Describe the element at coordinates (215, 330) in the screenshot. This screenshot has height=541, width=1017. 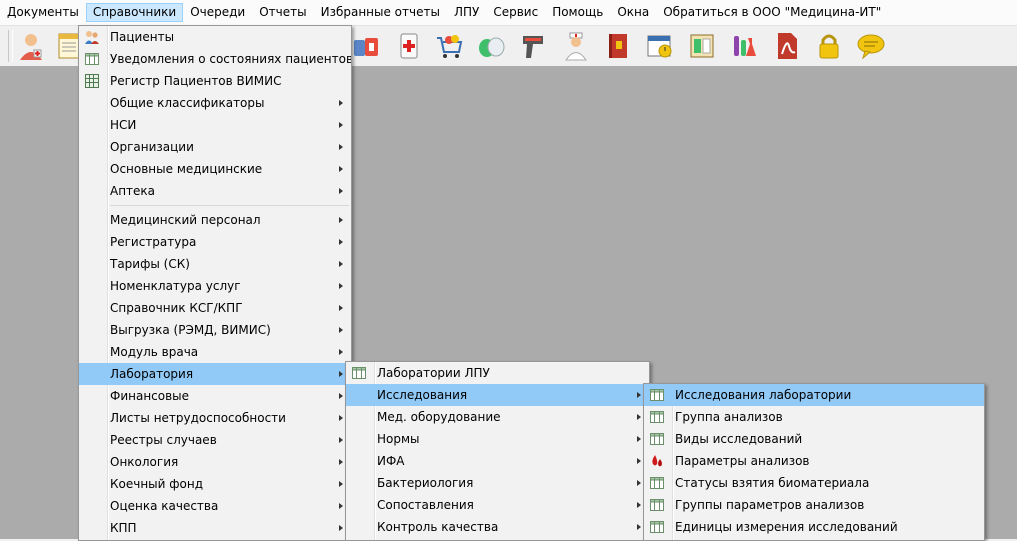
I see `menu_main-item-14: Выгрузка (РЭМД, ВИМИС)` at that location.